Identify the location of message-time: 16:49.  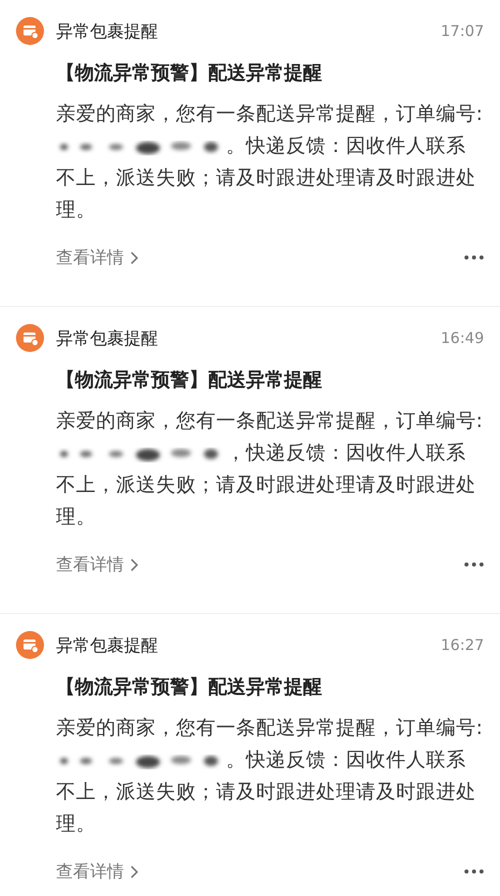
(462, 338).